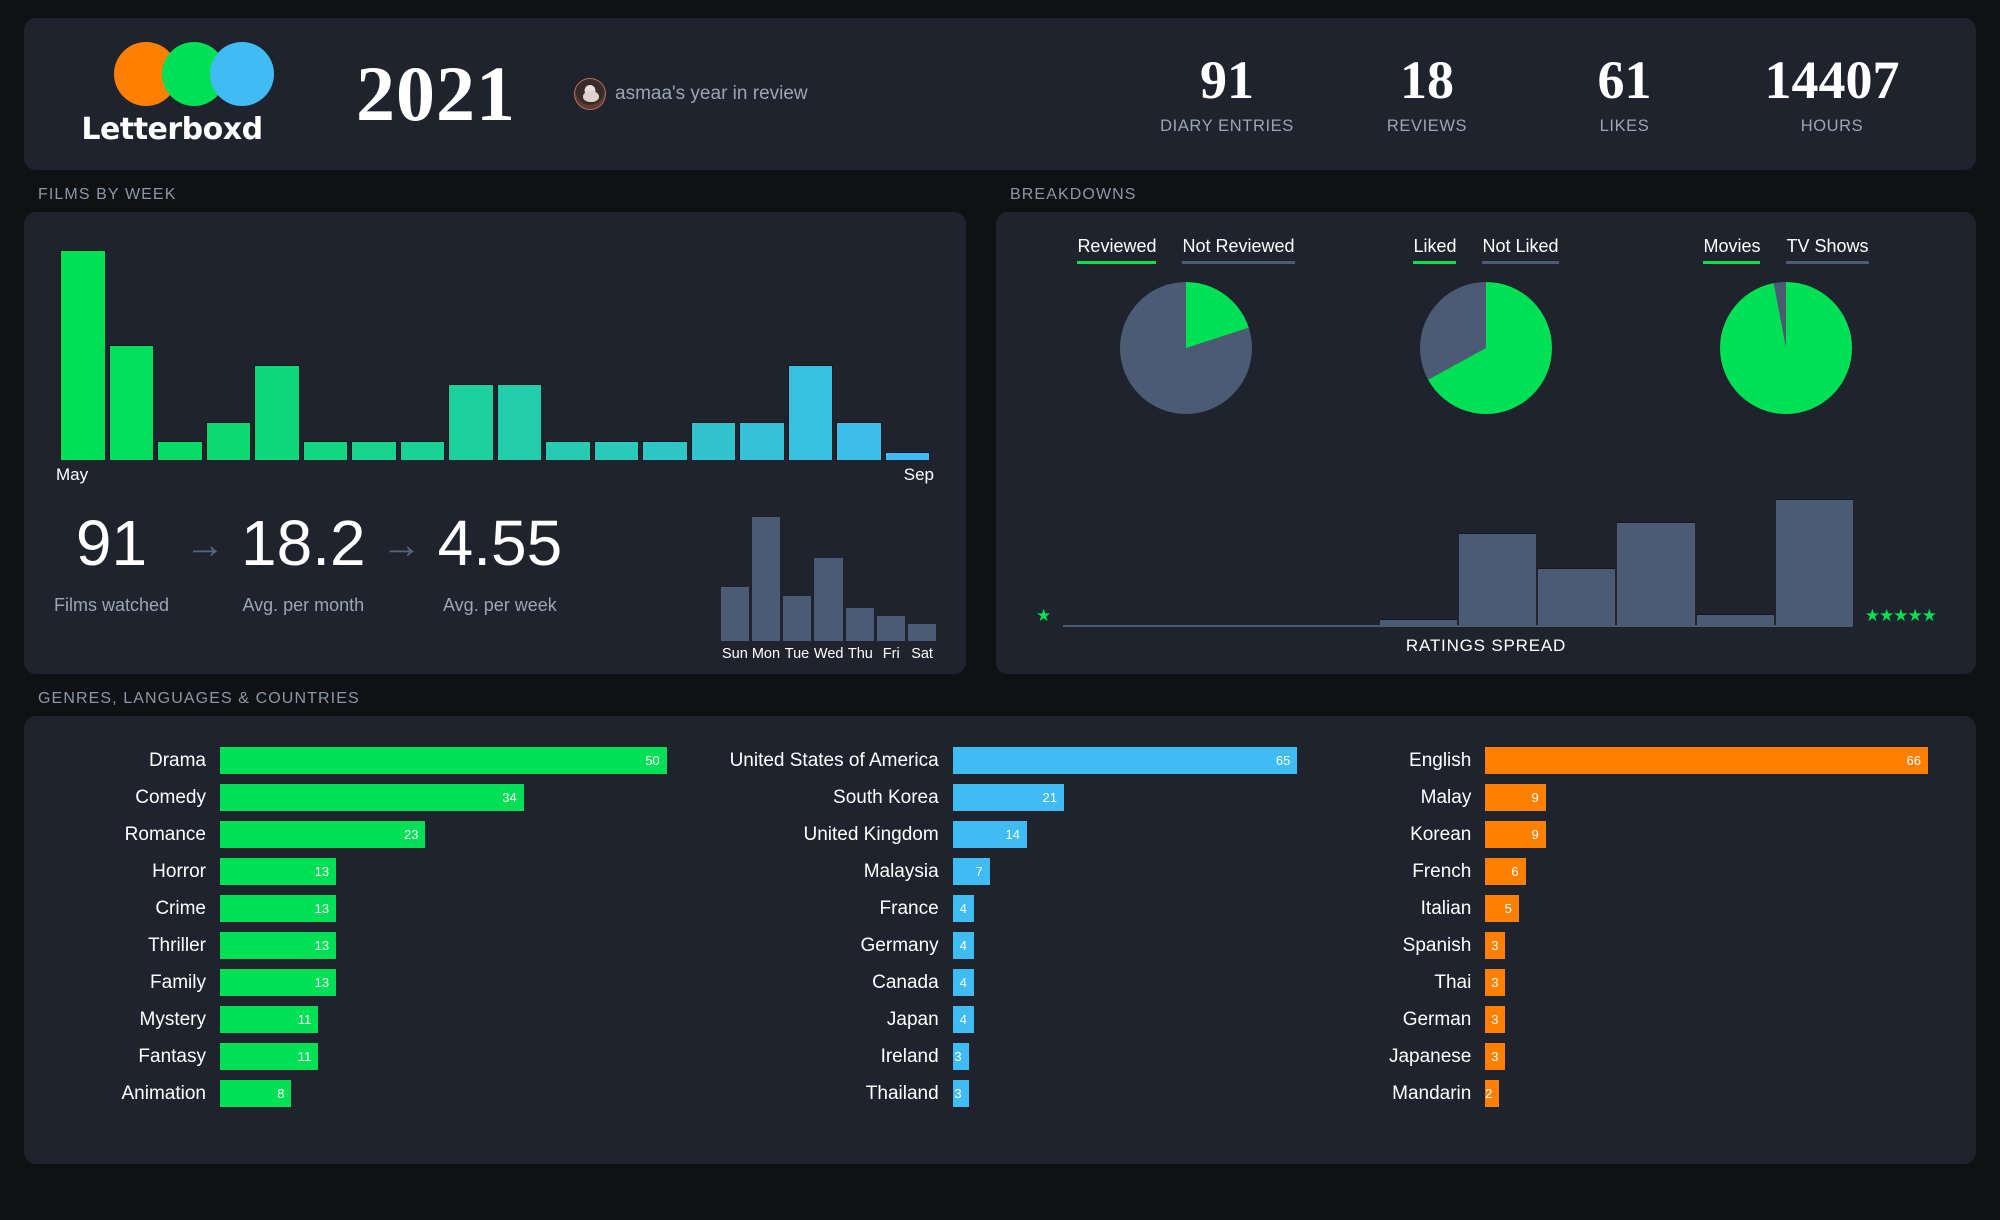 This screenshot has width=2000, height=1220. Describe the element at coordinates (899, 945) in the screenshot. I see `country-label: Germany` at that location.